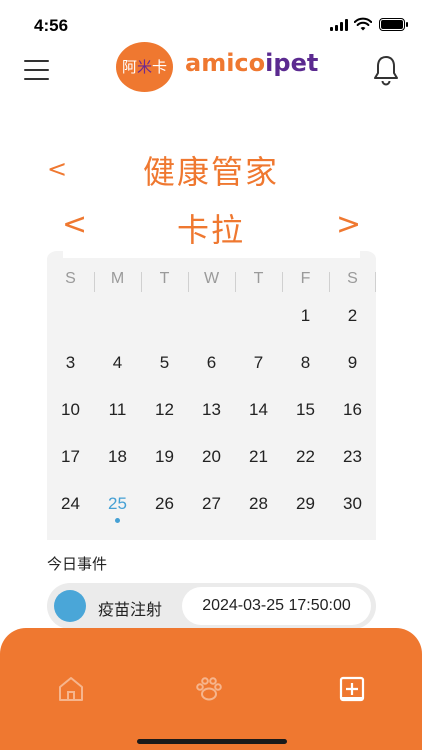 This screenshot has width=422, height=750. Describe the element at coordinates (117, 457) in the screenshot. I see `calendar-day: 18` at that location.